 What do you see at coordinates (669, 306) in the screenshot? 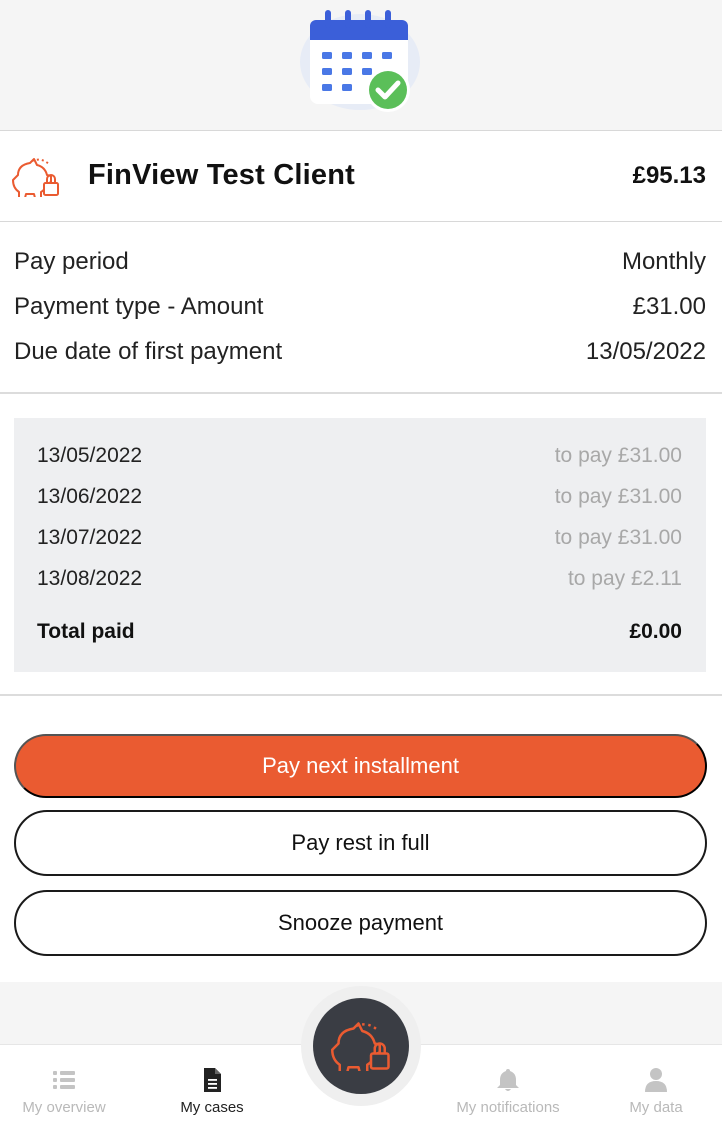
I see `detail-value: £31.00` at bounding box center [669, 306].